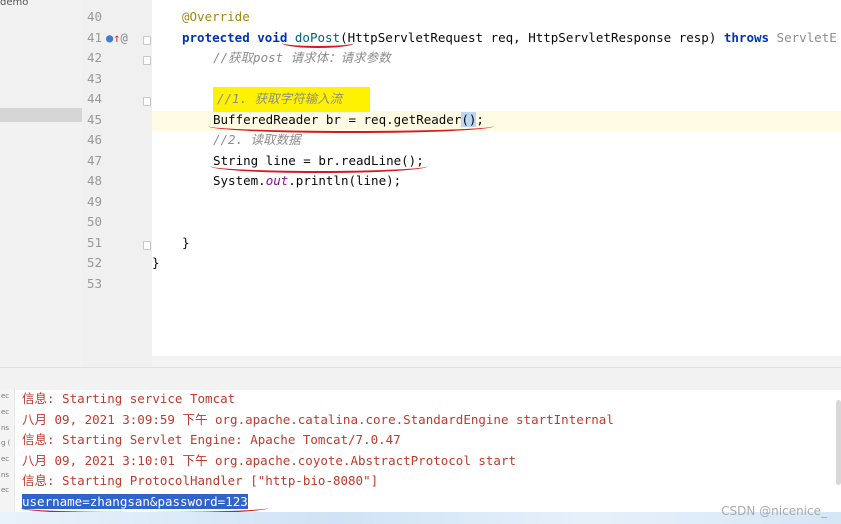  I want to click on line-number: 43, so click(94, 78).